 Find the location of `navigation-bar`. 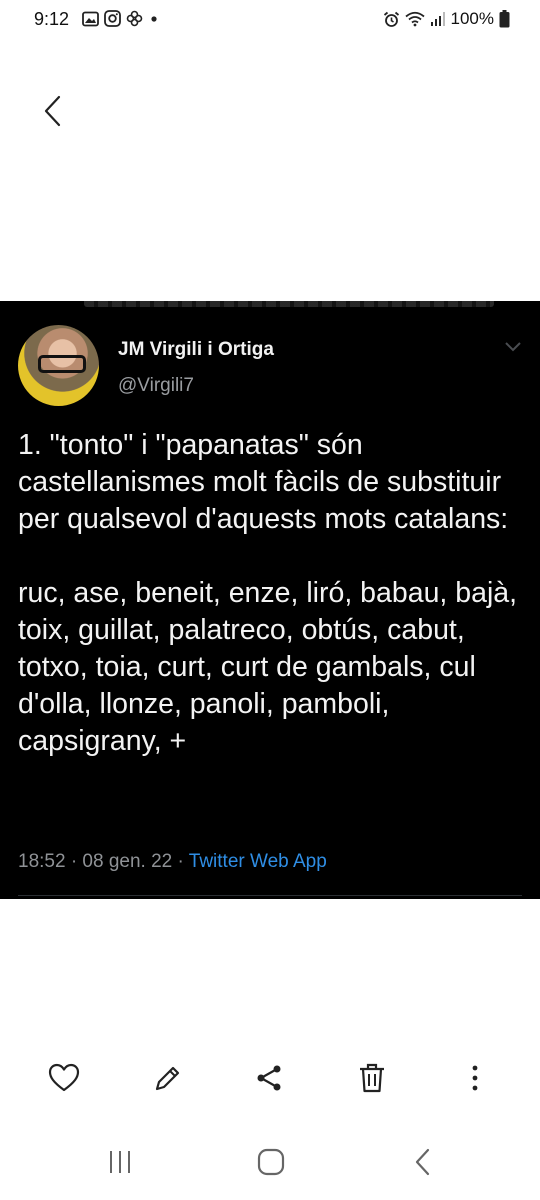

navigation-bar is located at coordinates (270, 1162).